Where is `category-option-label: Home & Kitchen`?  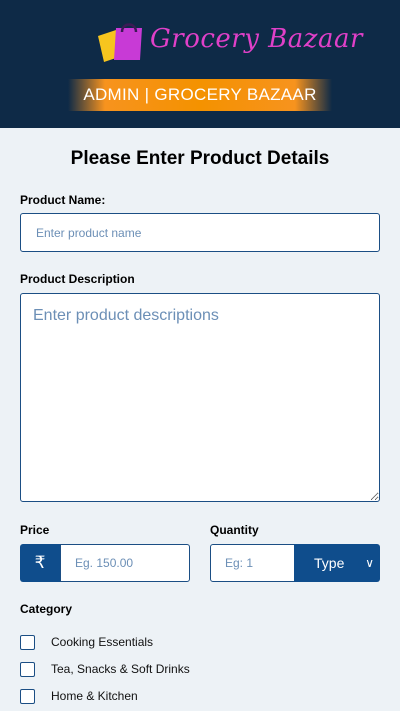
category-option-label: Home & Kitchen is located at coordinates (94, 696).